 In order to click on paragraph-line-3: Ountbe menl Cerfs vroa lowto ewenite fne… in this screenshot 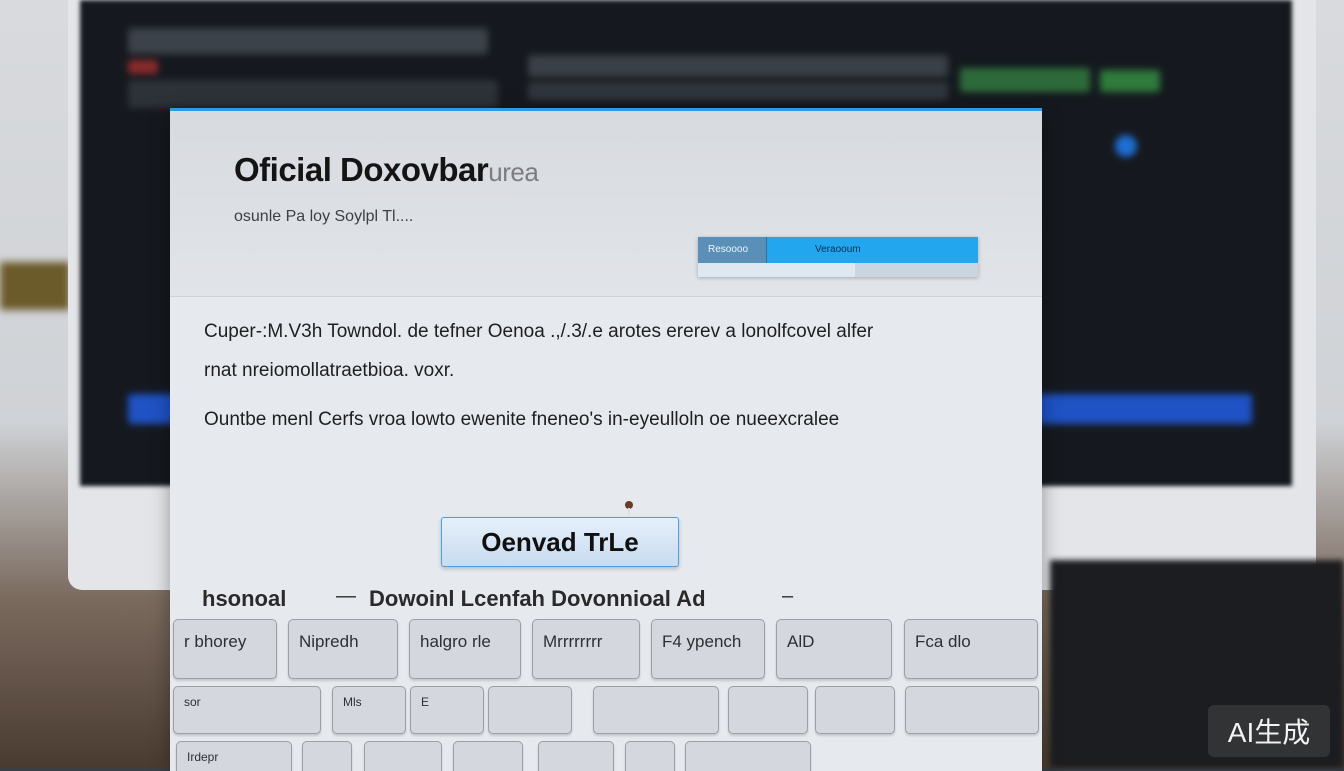, I will do `click(522, 419)`.